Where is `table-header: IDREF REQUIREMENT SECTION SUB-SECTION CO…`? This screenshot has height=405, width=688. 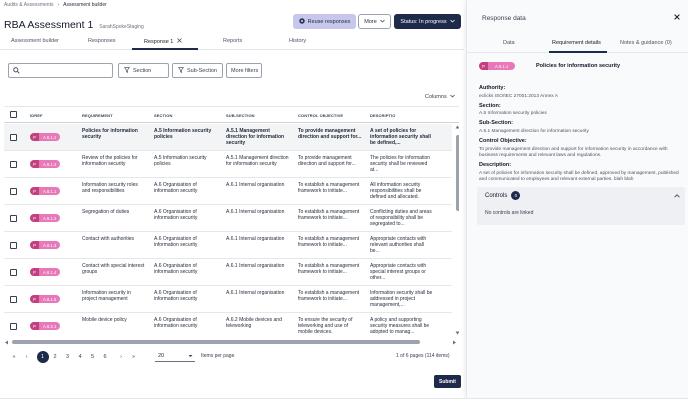 table-header: IDREF REQUIREMENT SECTION SUB-SECTION CO… is located at coordinates (231, 115).